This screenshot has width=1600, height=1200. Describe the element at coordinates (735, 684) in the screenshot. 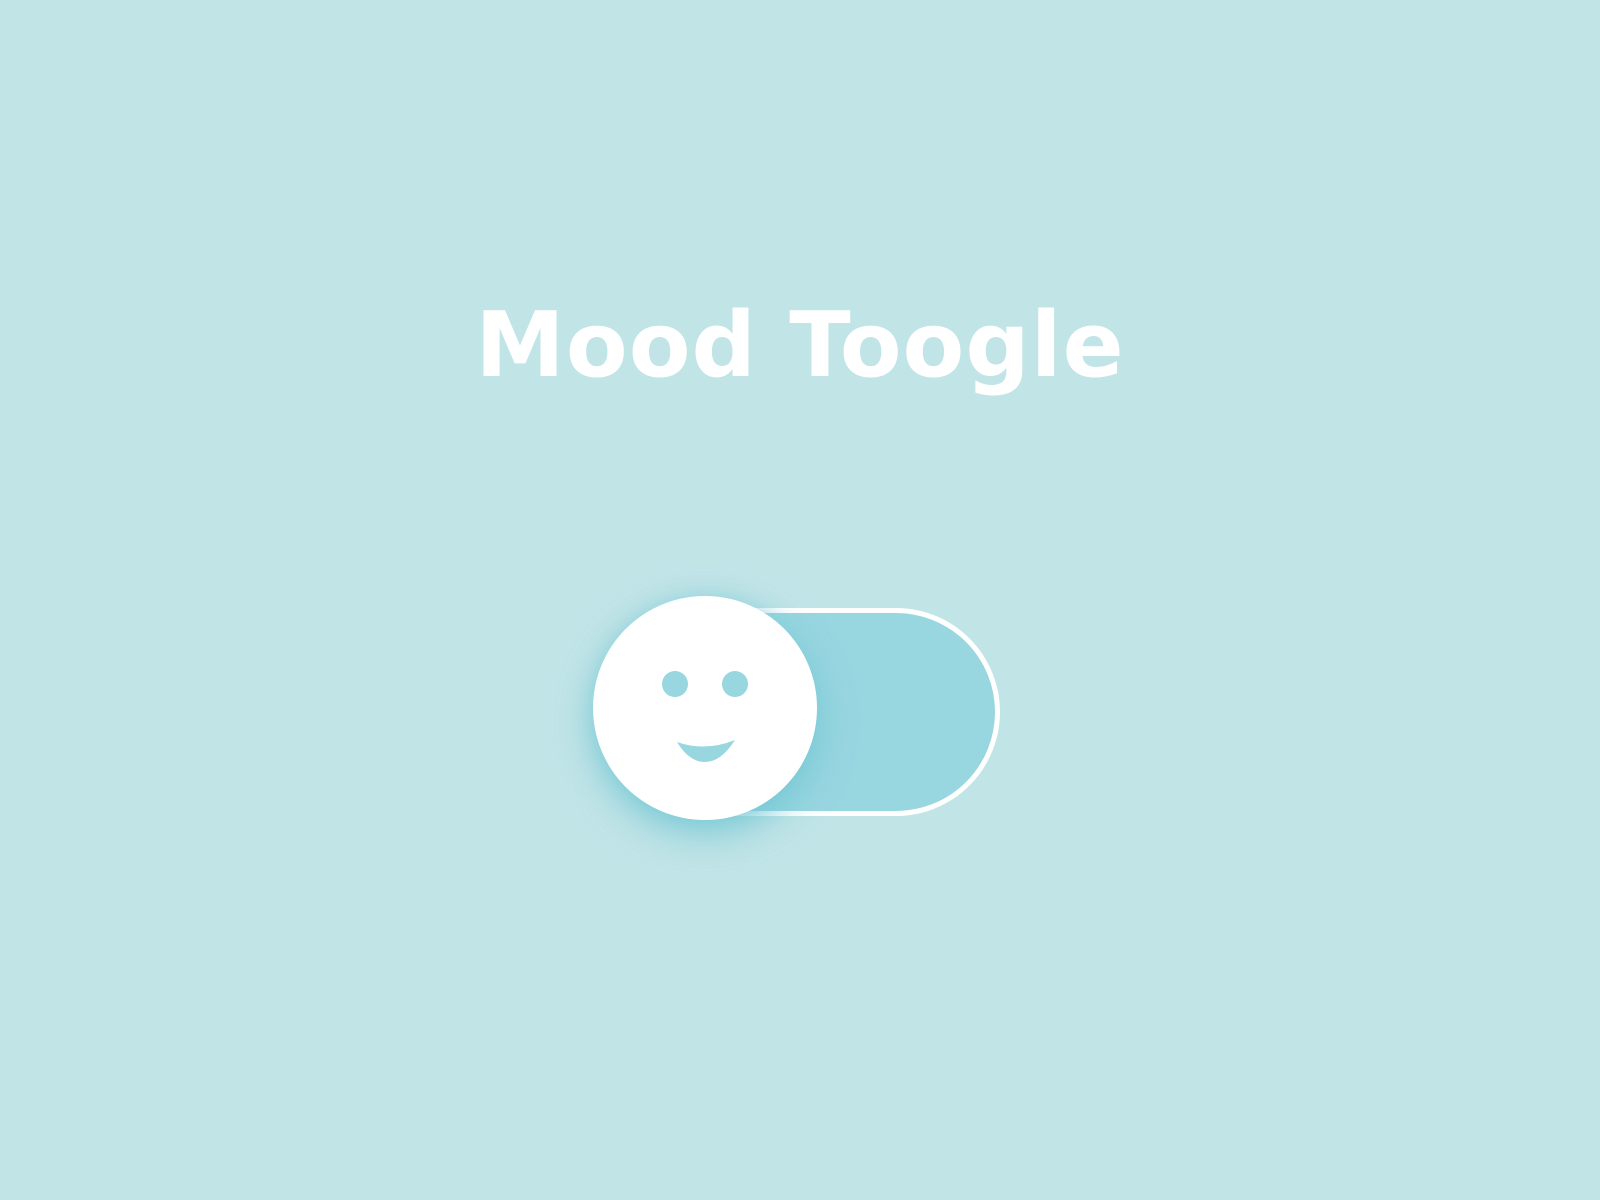

I see `right-eye` at that location.